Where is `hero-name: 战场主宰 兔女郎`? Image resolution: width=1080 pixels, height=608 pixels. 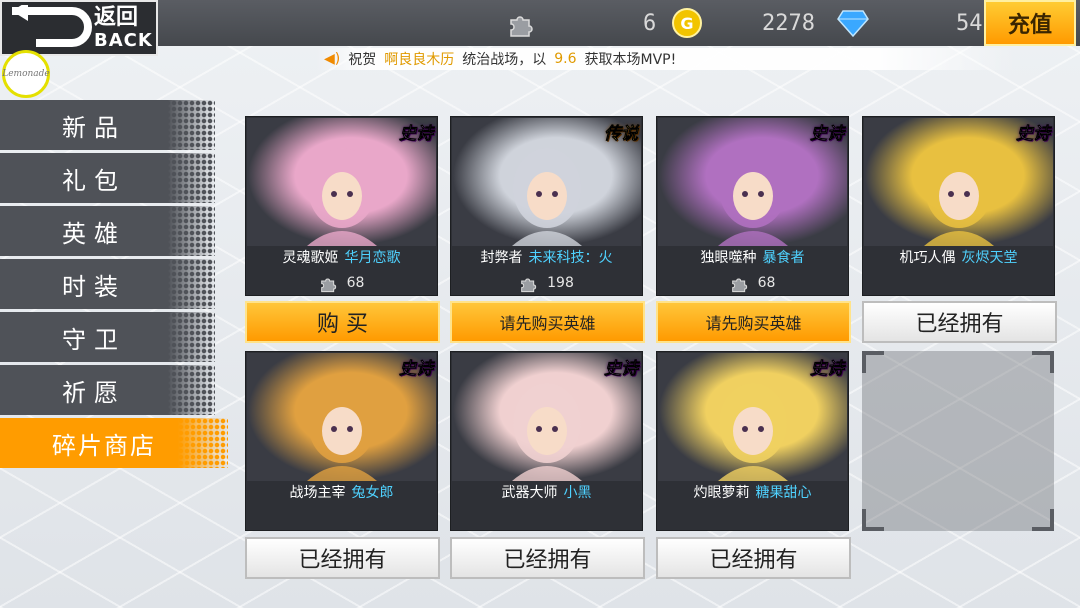
hero-name: 战场主宰 兔女郎 is located at coordinates (341, 493).